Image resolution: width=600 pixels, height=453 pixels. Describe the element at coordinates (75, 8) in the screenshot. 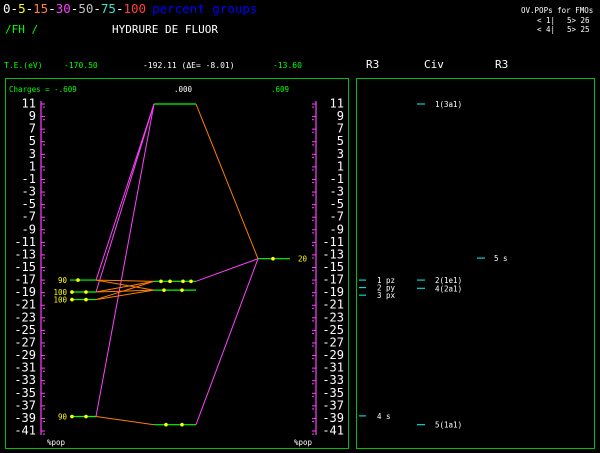

I see `legend-scale-7: -` at that location.